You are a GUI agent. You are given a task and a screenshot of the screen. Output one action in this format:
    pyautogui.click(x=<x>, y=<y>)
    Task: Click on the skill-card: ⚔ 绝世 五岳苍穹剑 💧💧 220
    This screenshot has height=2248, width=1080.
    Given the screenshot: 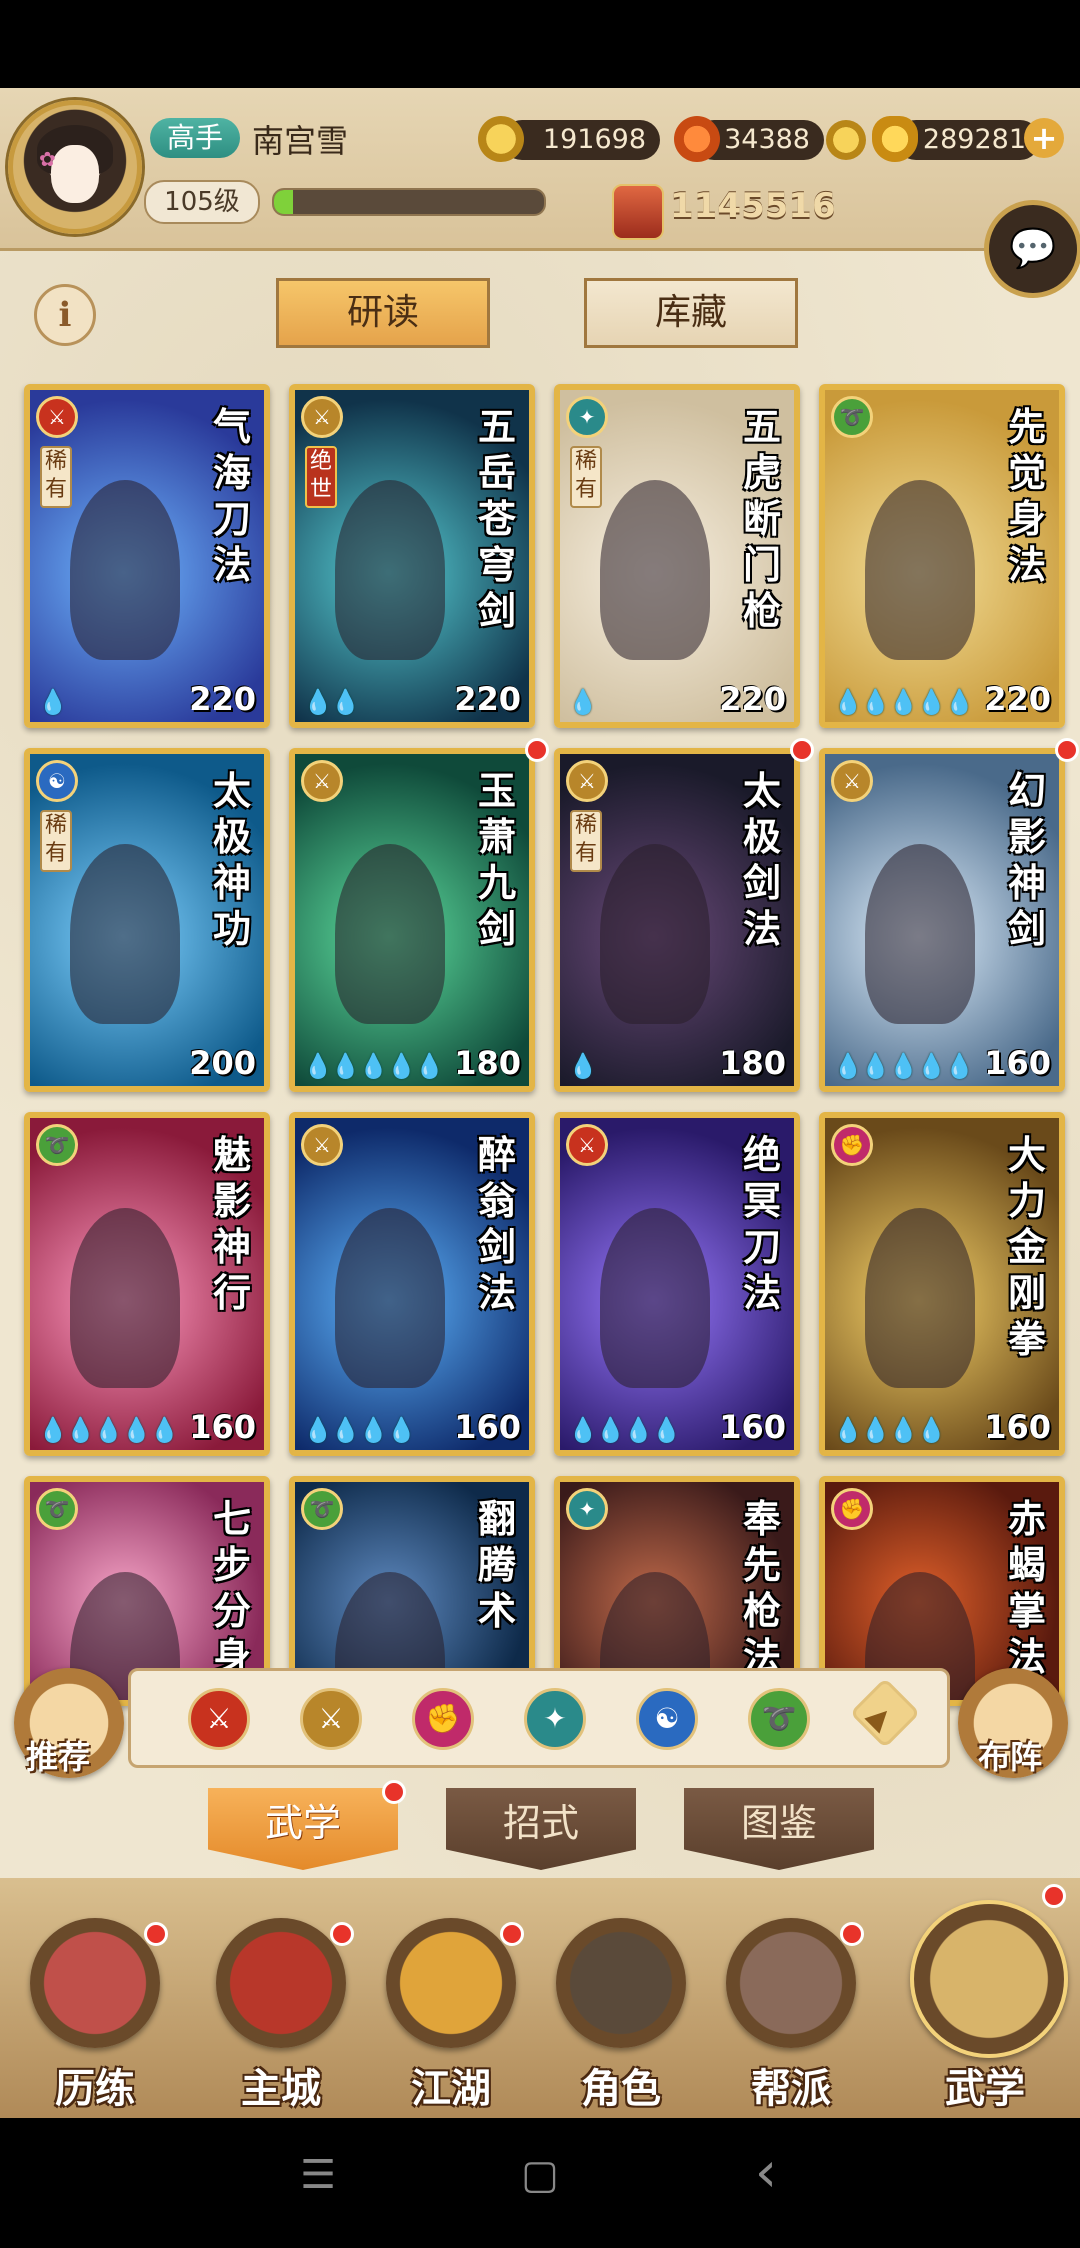 What is the action you would take?
    pyautogui.click(x=412, y=556)
    